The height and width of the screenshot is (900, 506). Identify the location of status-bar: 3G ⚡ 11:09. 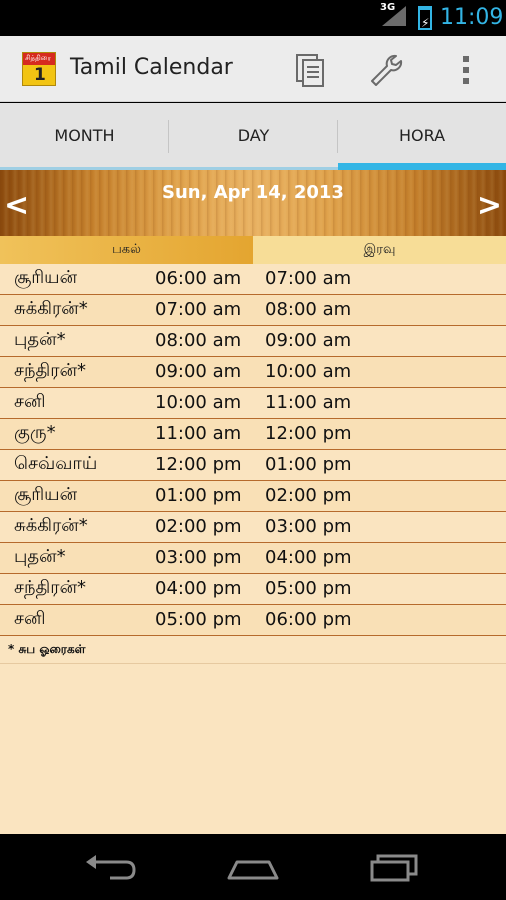
(253, 18).